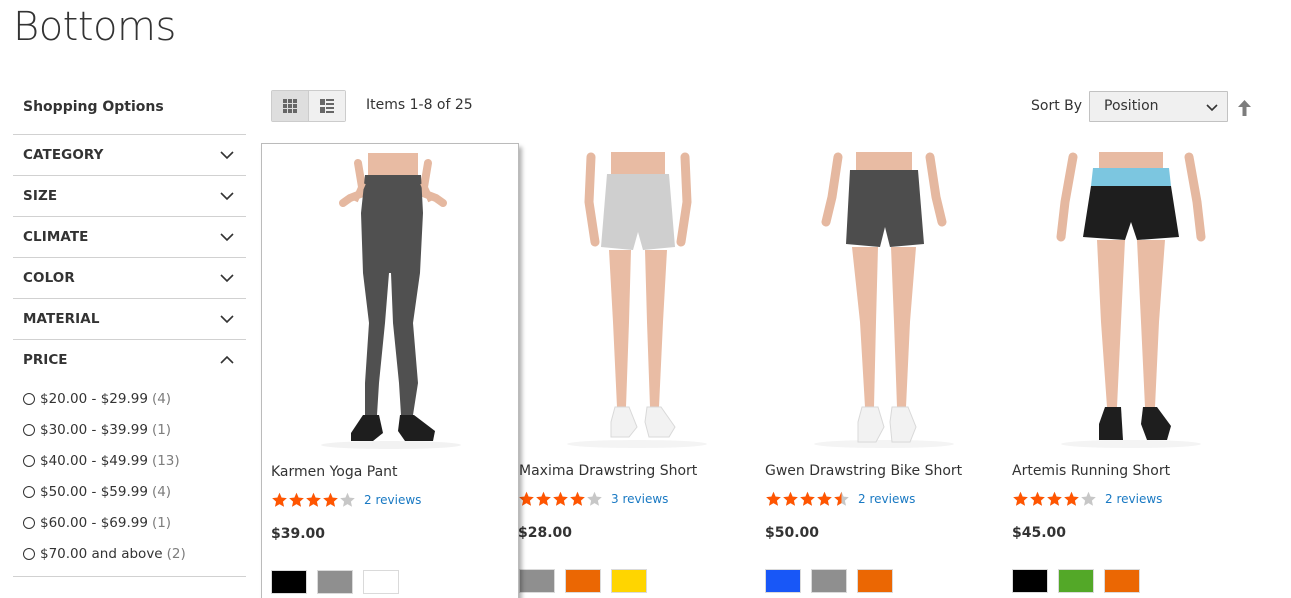 Image resolution: width=1291 pixels, height=598 pixels. I want to click on price-range-label: $40.00 - $49.99, so click(94, 461).